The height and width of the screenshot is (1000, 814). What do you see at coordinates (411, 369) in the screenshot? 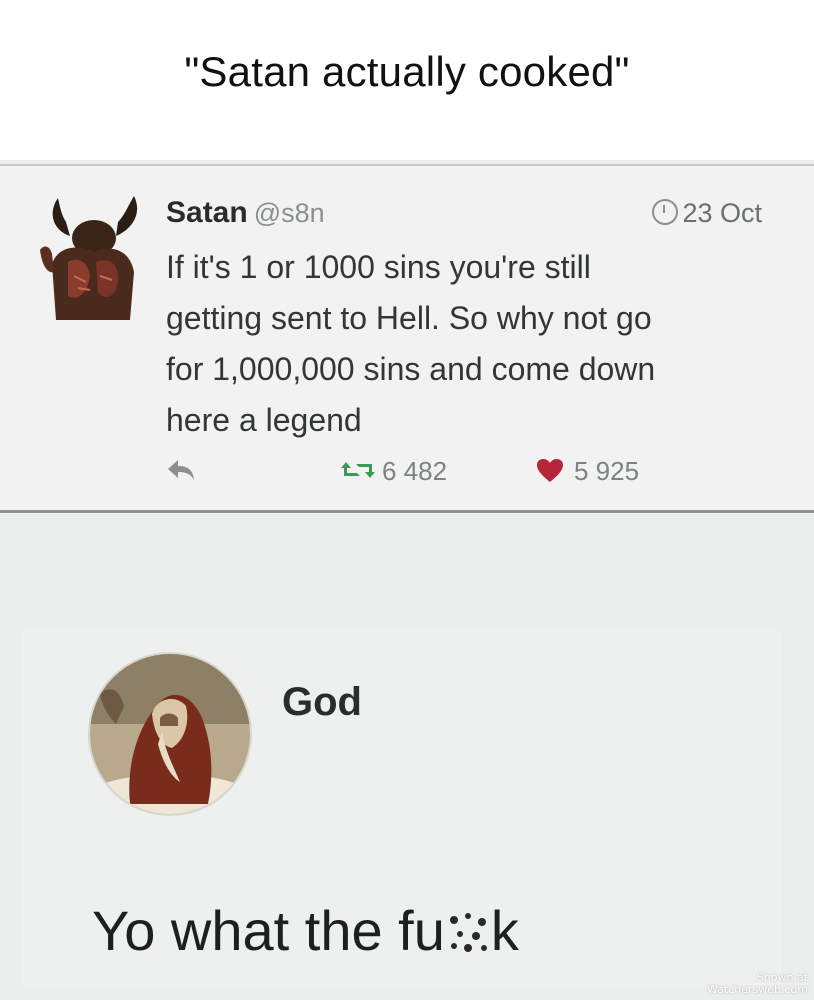
I see `tweet-text-line: for 1,000,000 sins and come down` at bounding box center [411, 369].